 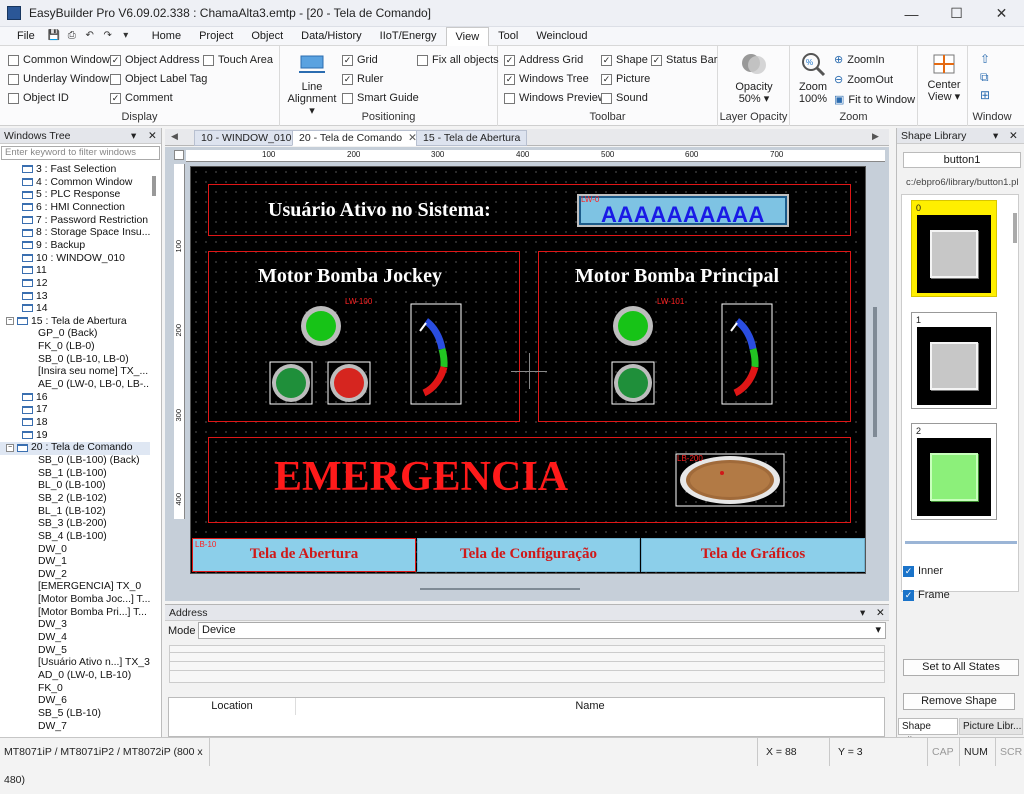 What do you see at coordinates (75, 663) in the screenshot?
I see `tree-item: [Usuário Ativo n...] TX_3` at bounding box center [75, 663].